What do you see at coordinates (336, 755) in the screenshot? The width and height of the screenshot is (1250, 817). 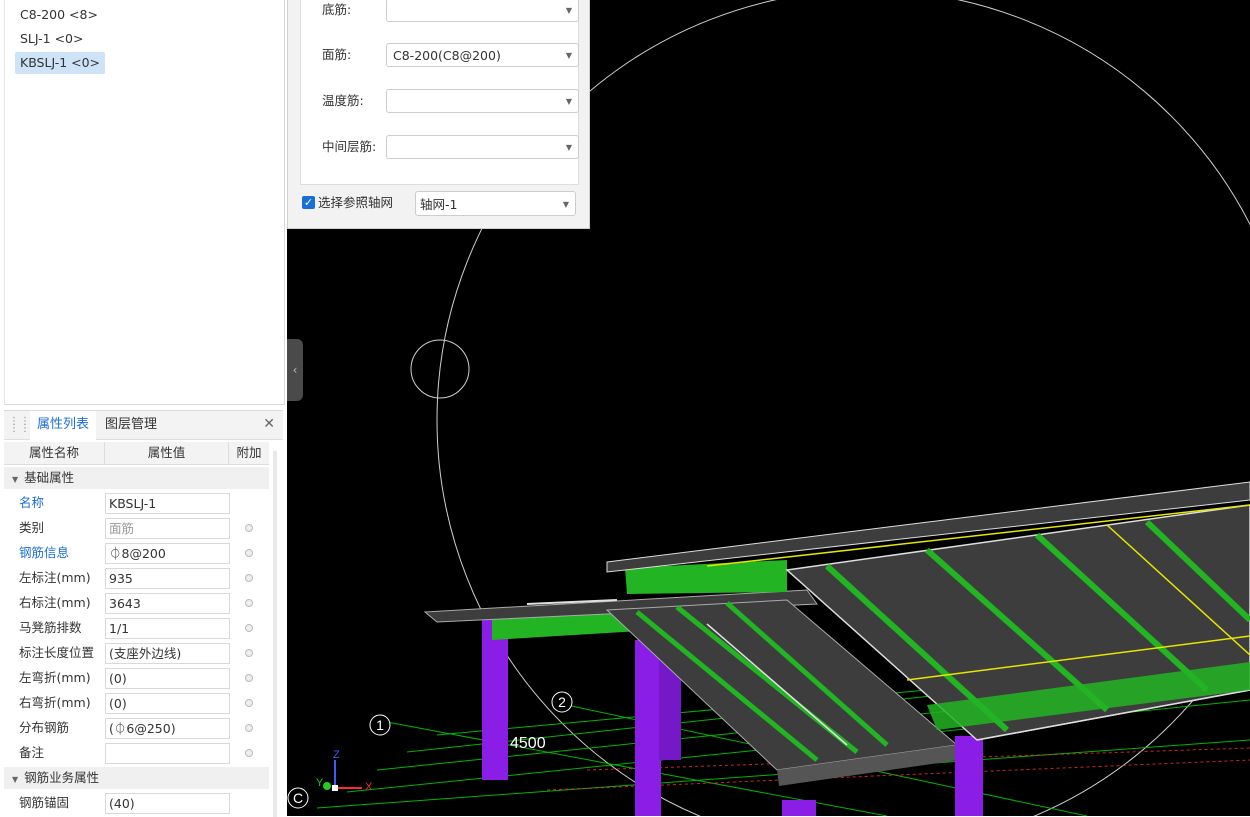 I see `svg-text: Z` at bounding box center [336, 755].